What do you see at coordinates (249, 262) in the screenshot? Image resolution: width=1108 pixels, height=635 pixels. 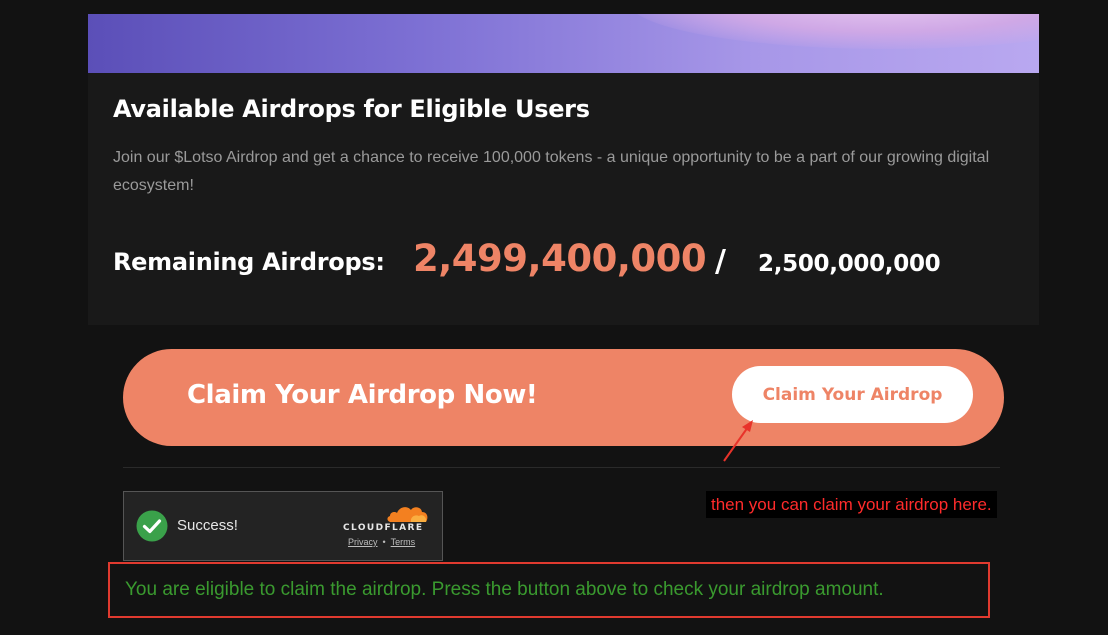 I see `remaining-label: Remaining Airdrops:` at bounding box center [249, 262].